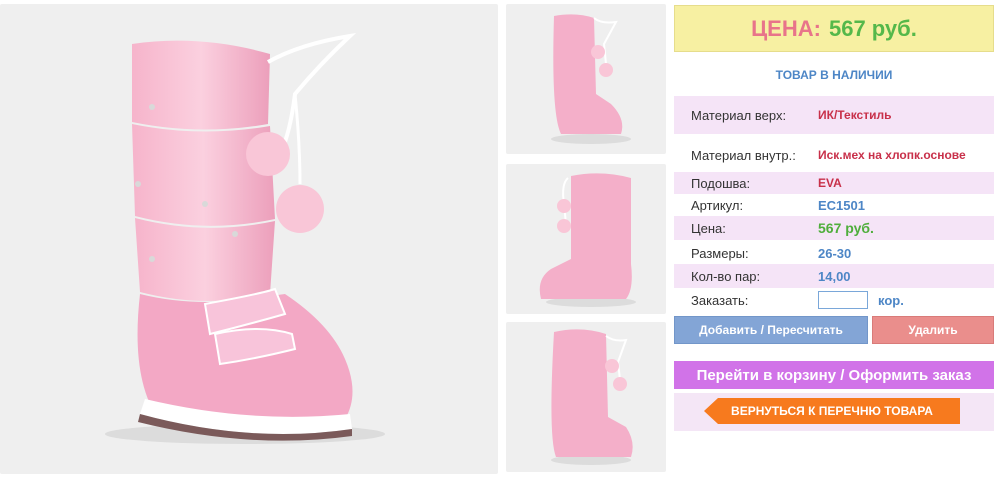 Image resolution: width=994 pixels, height=488 pixels. I want to click on spec-row-sizes: Размеры: 26-30, so click(834, 253).